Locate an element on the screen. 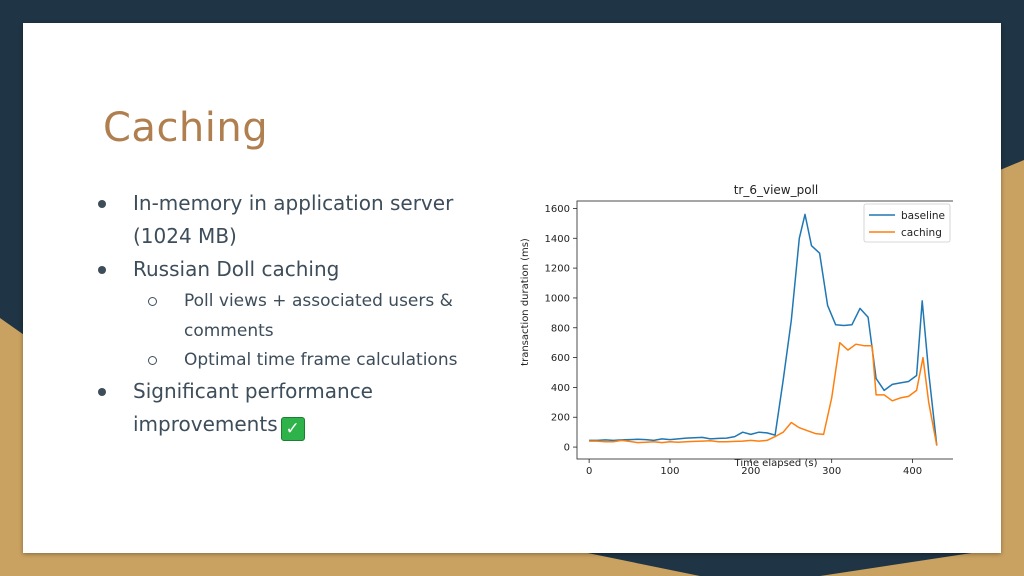  y-axis-label: transaction duration (ms) is located at coordinates (525, 302).